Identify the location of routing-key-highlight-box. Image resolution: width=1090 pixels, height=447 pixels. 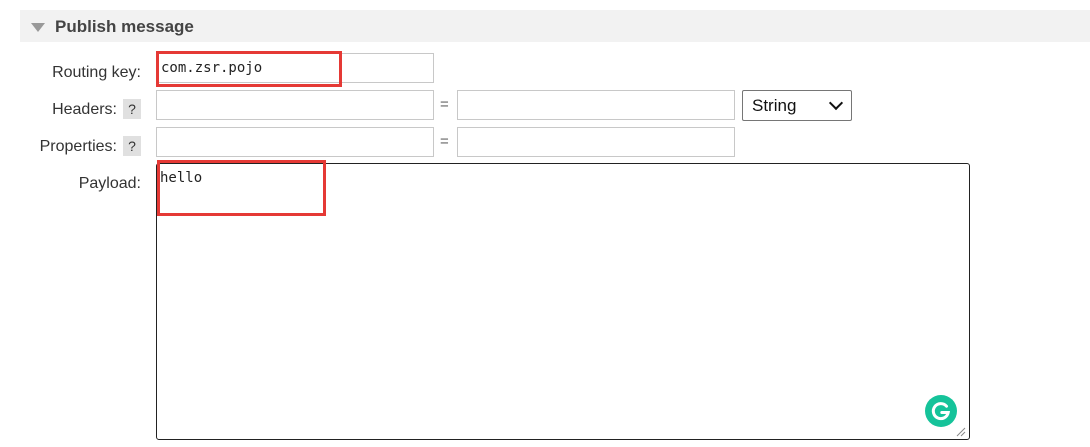
(249, 69).